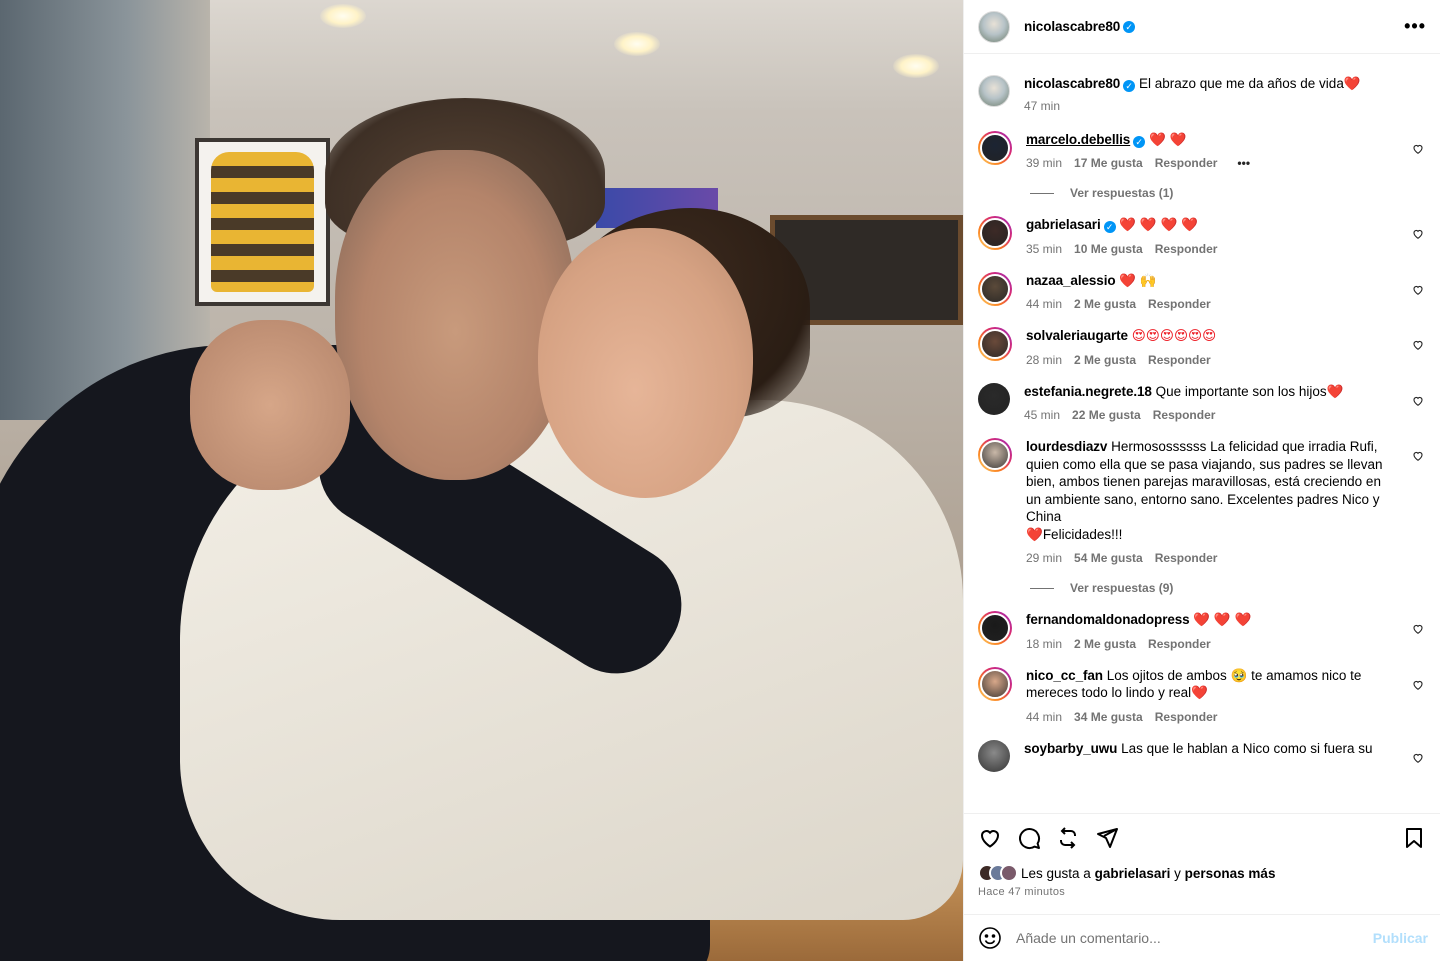 Image resolution: width=1440 pixels, height=961 pixels. What do you see at coordinates (637, 44) in the screenshot?
I see `photo-lamp` at bounding box center [637, 44].